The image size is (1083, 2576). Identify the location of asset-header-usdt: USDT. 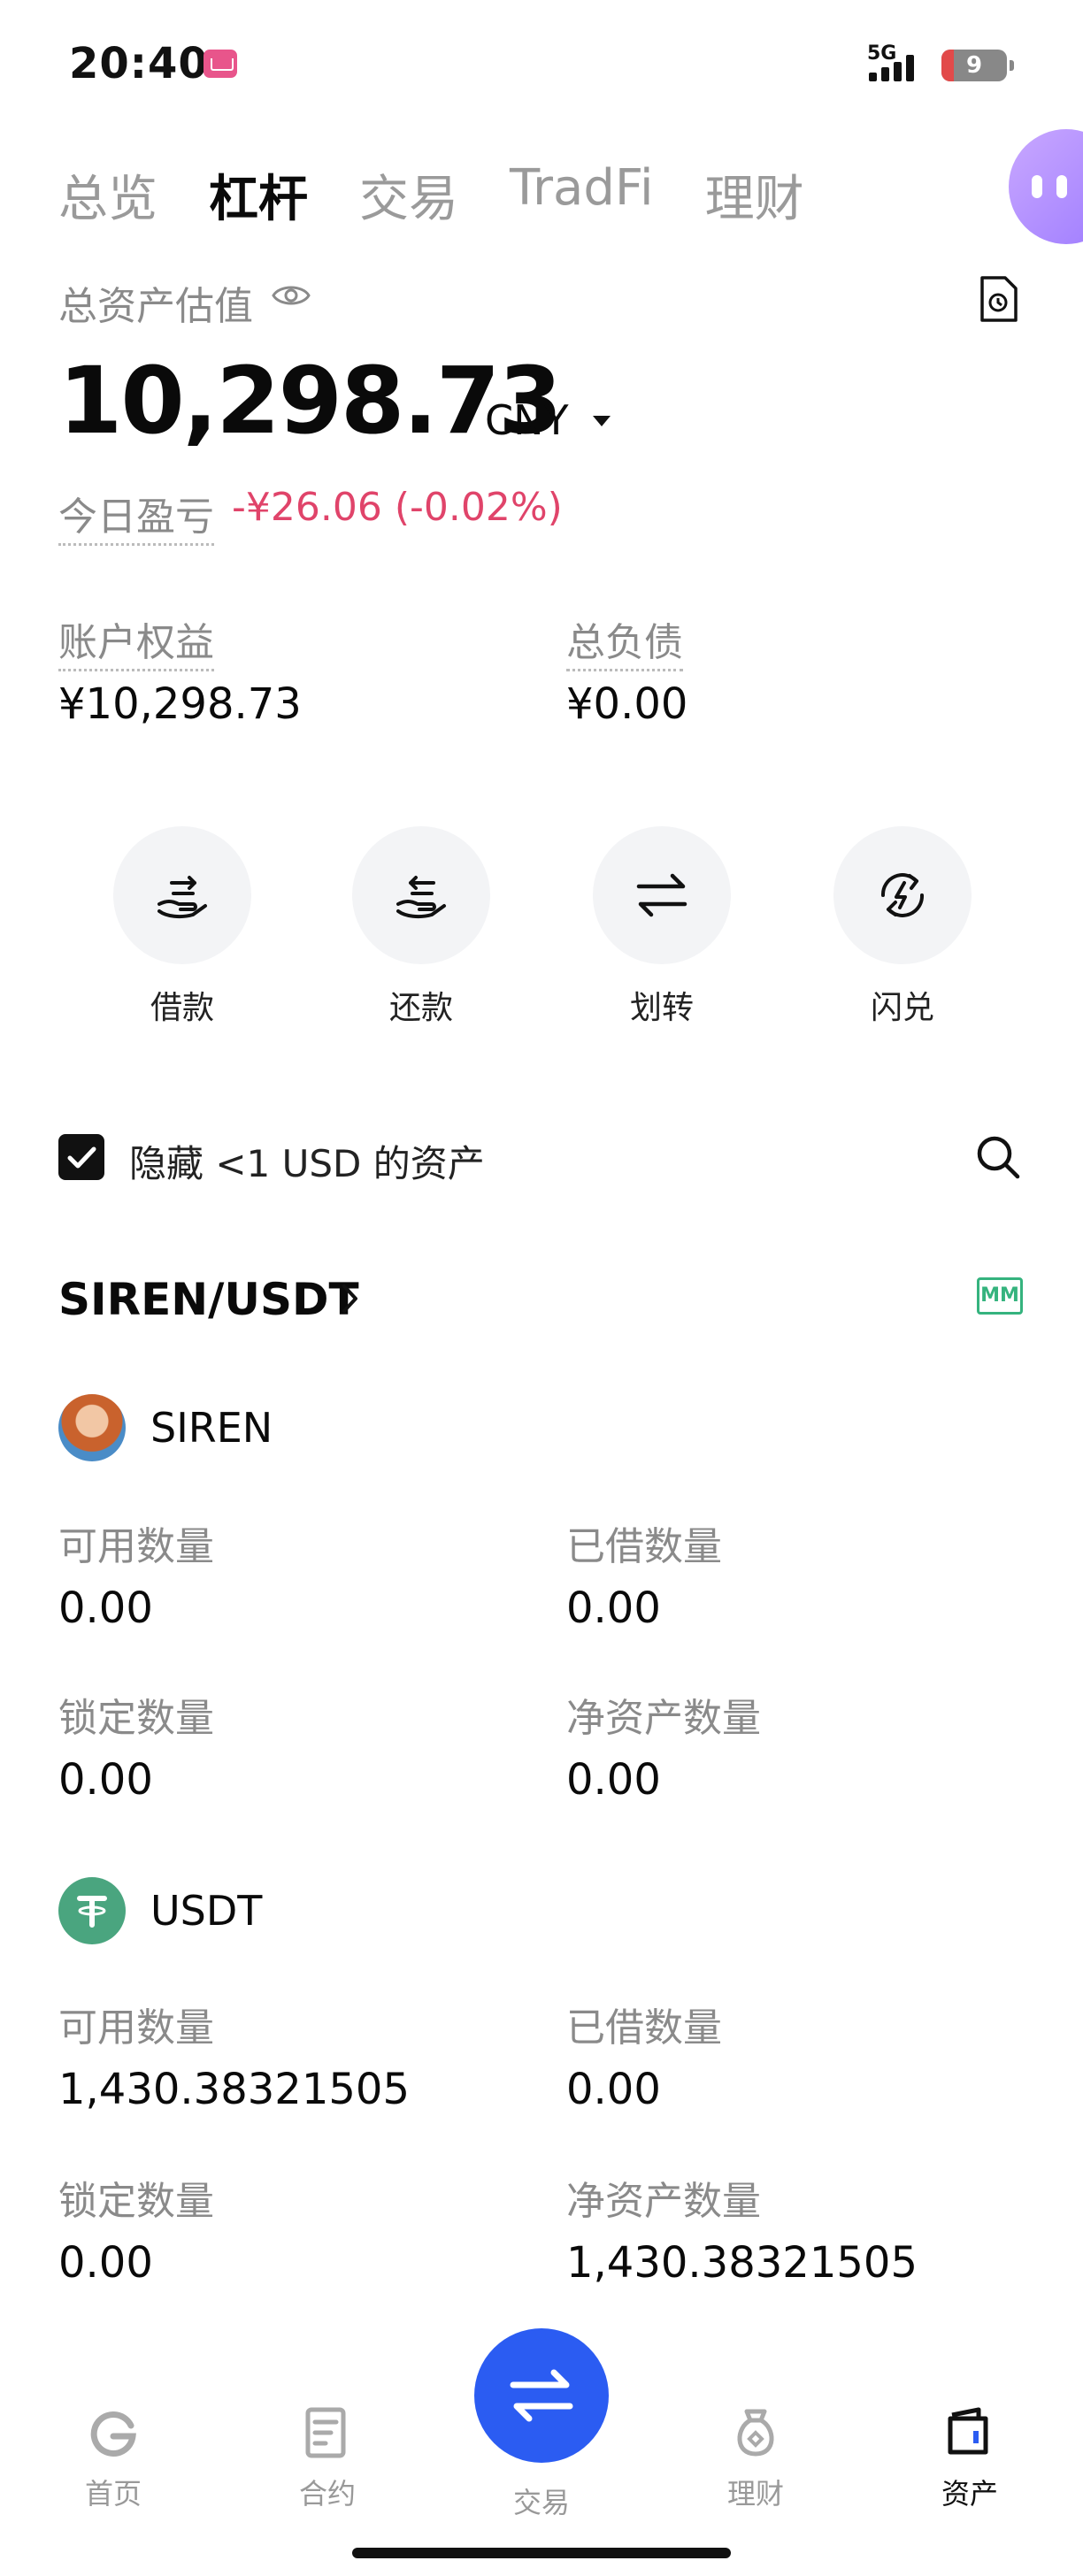
(160, 1910).